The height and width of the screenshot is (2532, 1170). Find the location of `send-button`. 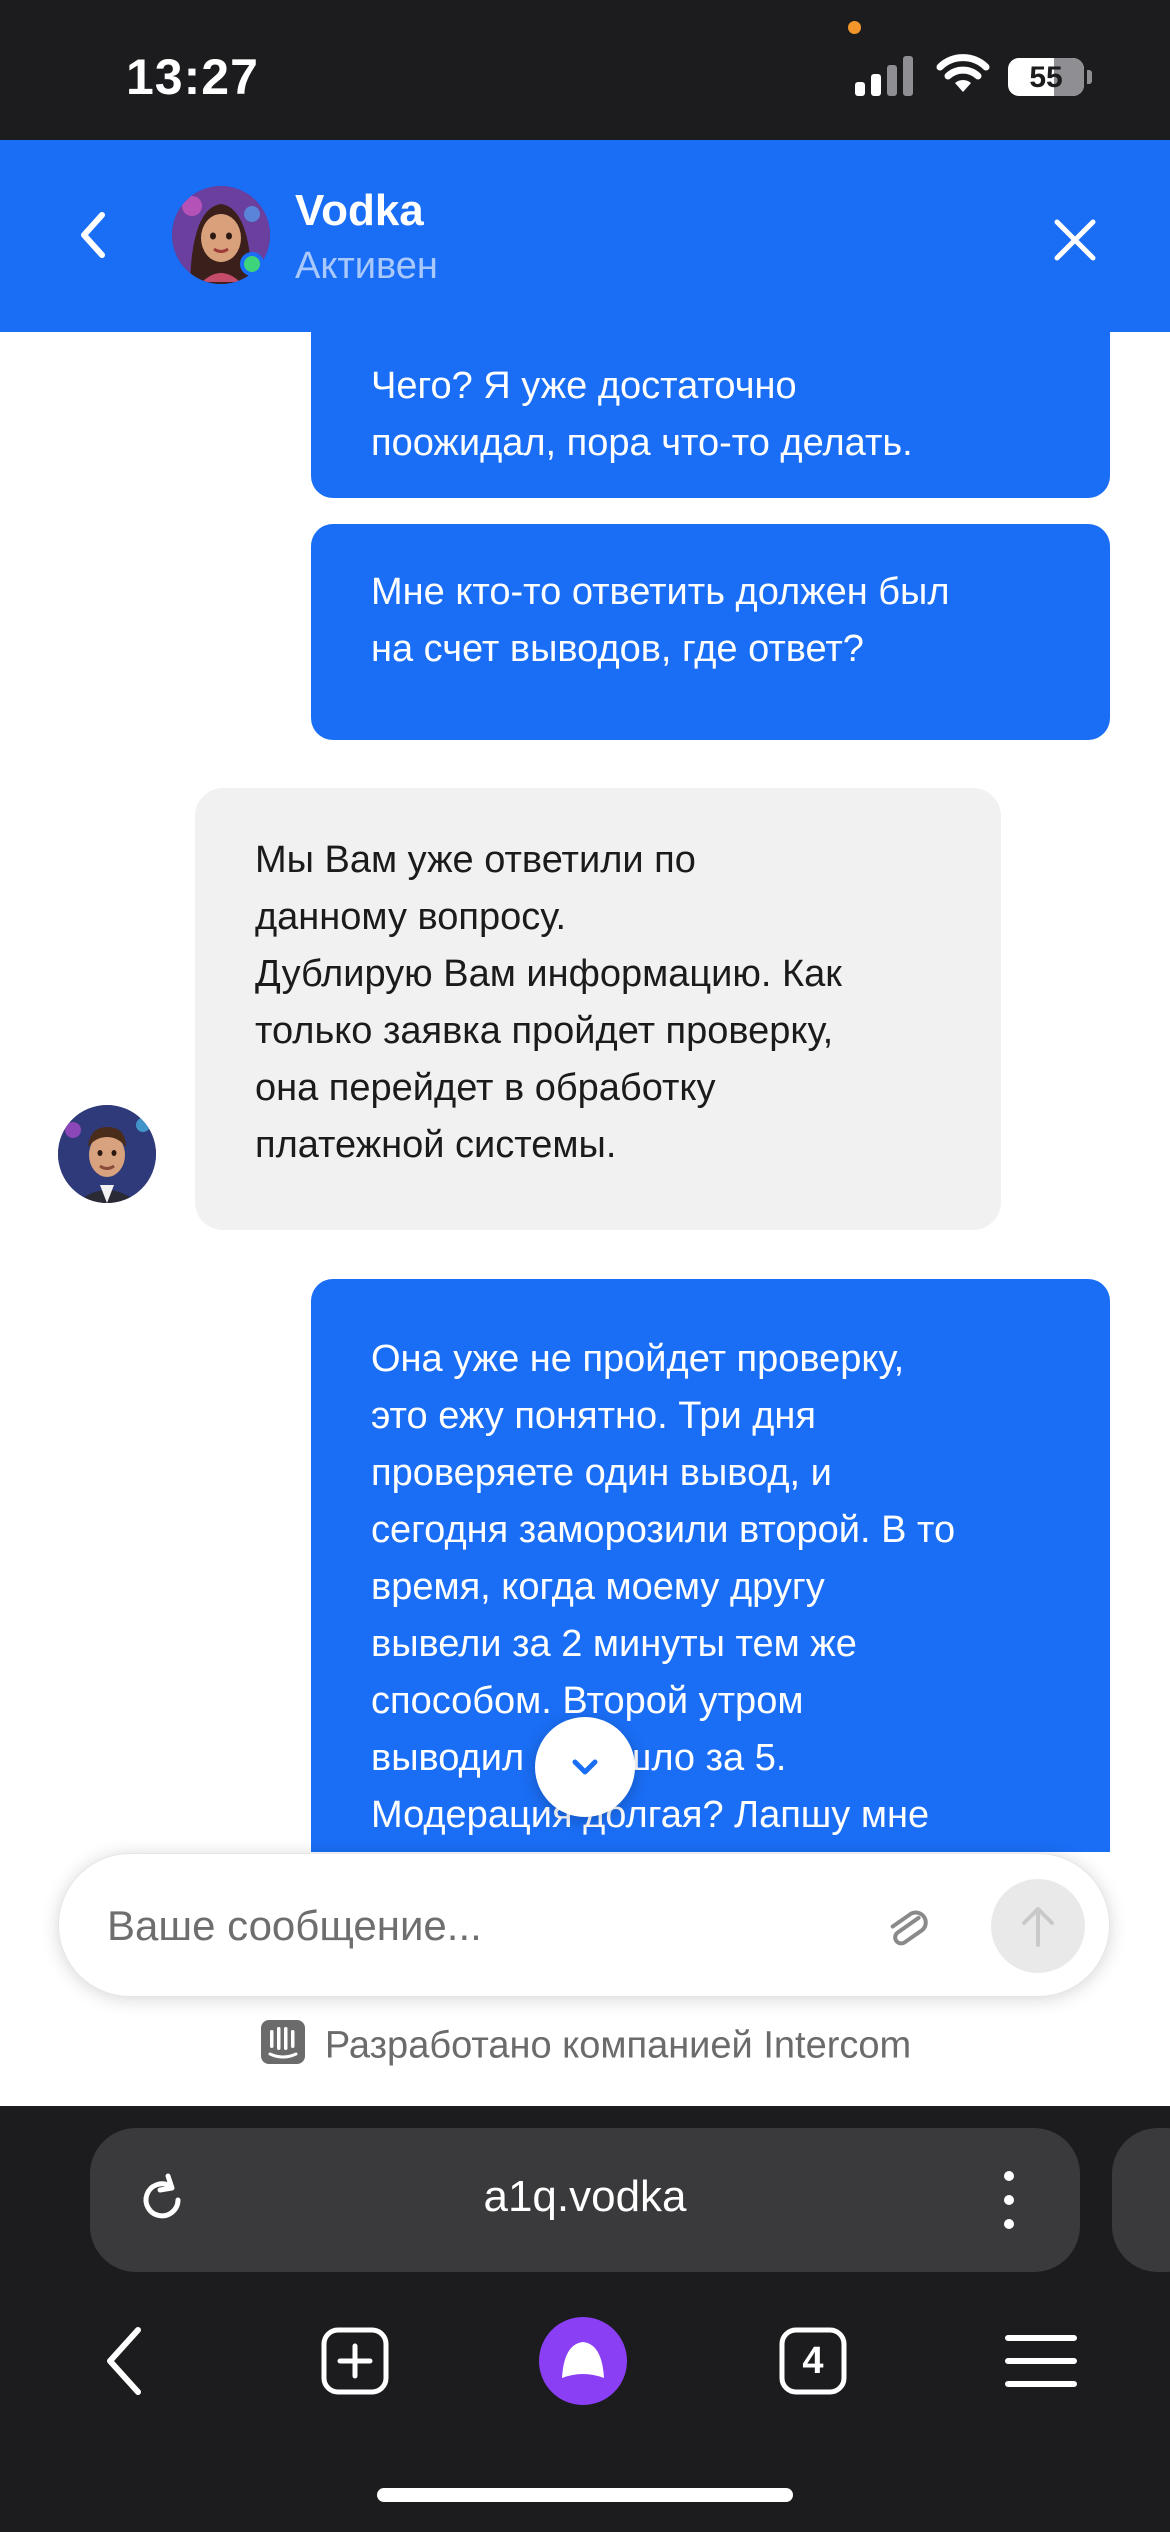

send-button is located at coordinates (1038, 1926).